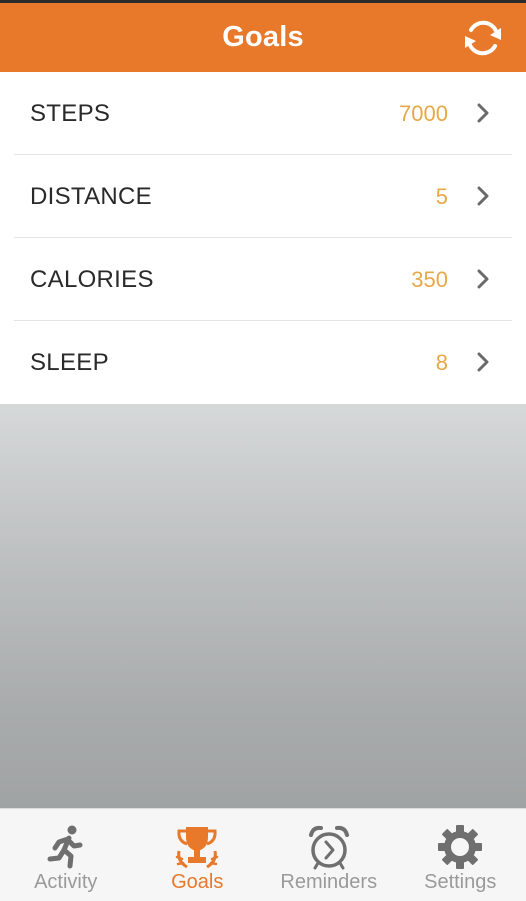  Describe the element at coordinates (66, 882) in the screenshot. I see `tab-label: Activity` at that location.